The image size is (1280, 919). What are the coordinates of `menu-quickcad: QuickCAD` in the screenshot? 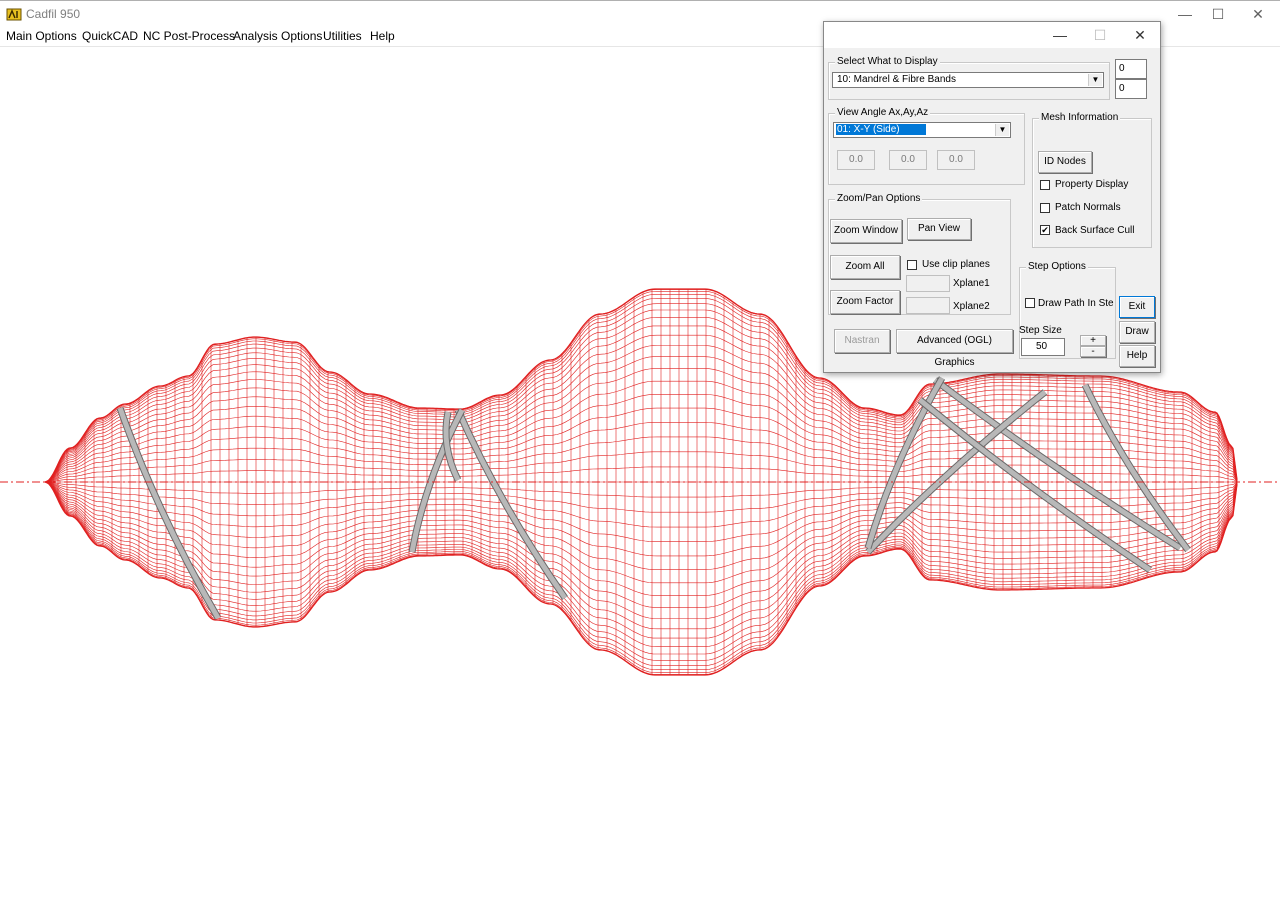 It's located at (110, 36).